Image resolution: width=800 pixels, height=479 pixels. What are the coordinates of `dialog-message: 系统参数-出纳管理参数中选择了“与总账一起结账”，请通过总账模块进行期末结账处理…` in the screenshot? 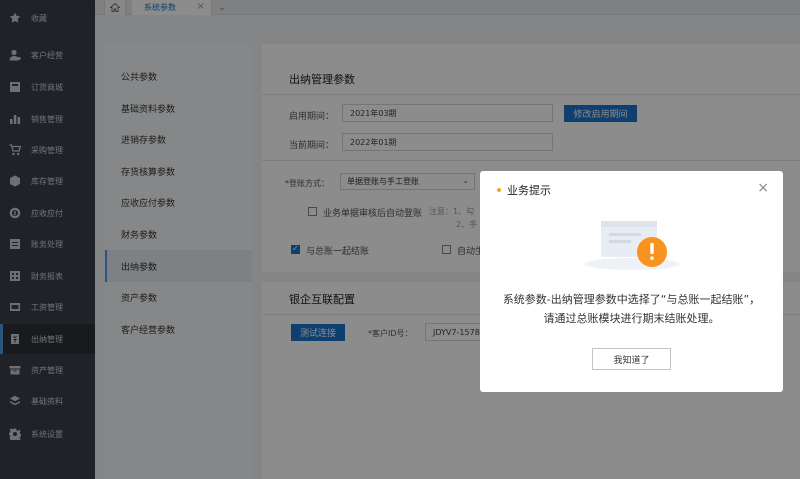 It's located at (631, 309).